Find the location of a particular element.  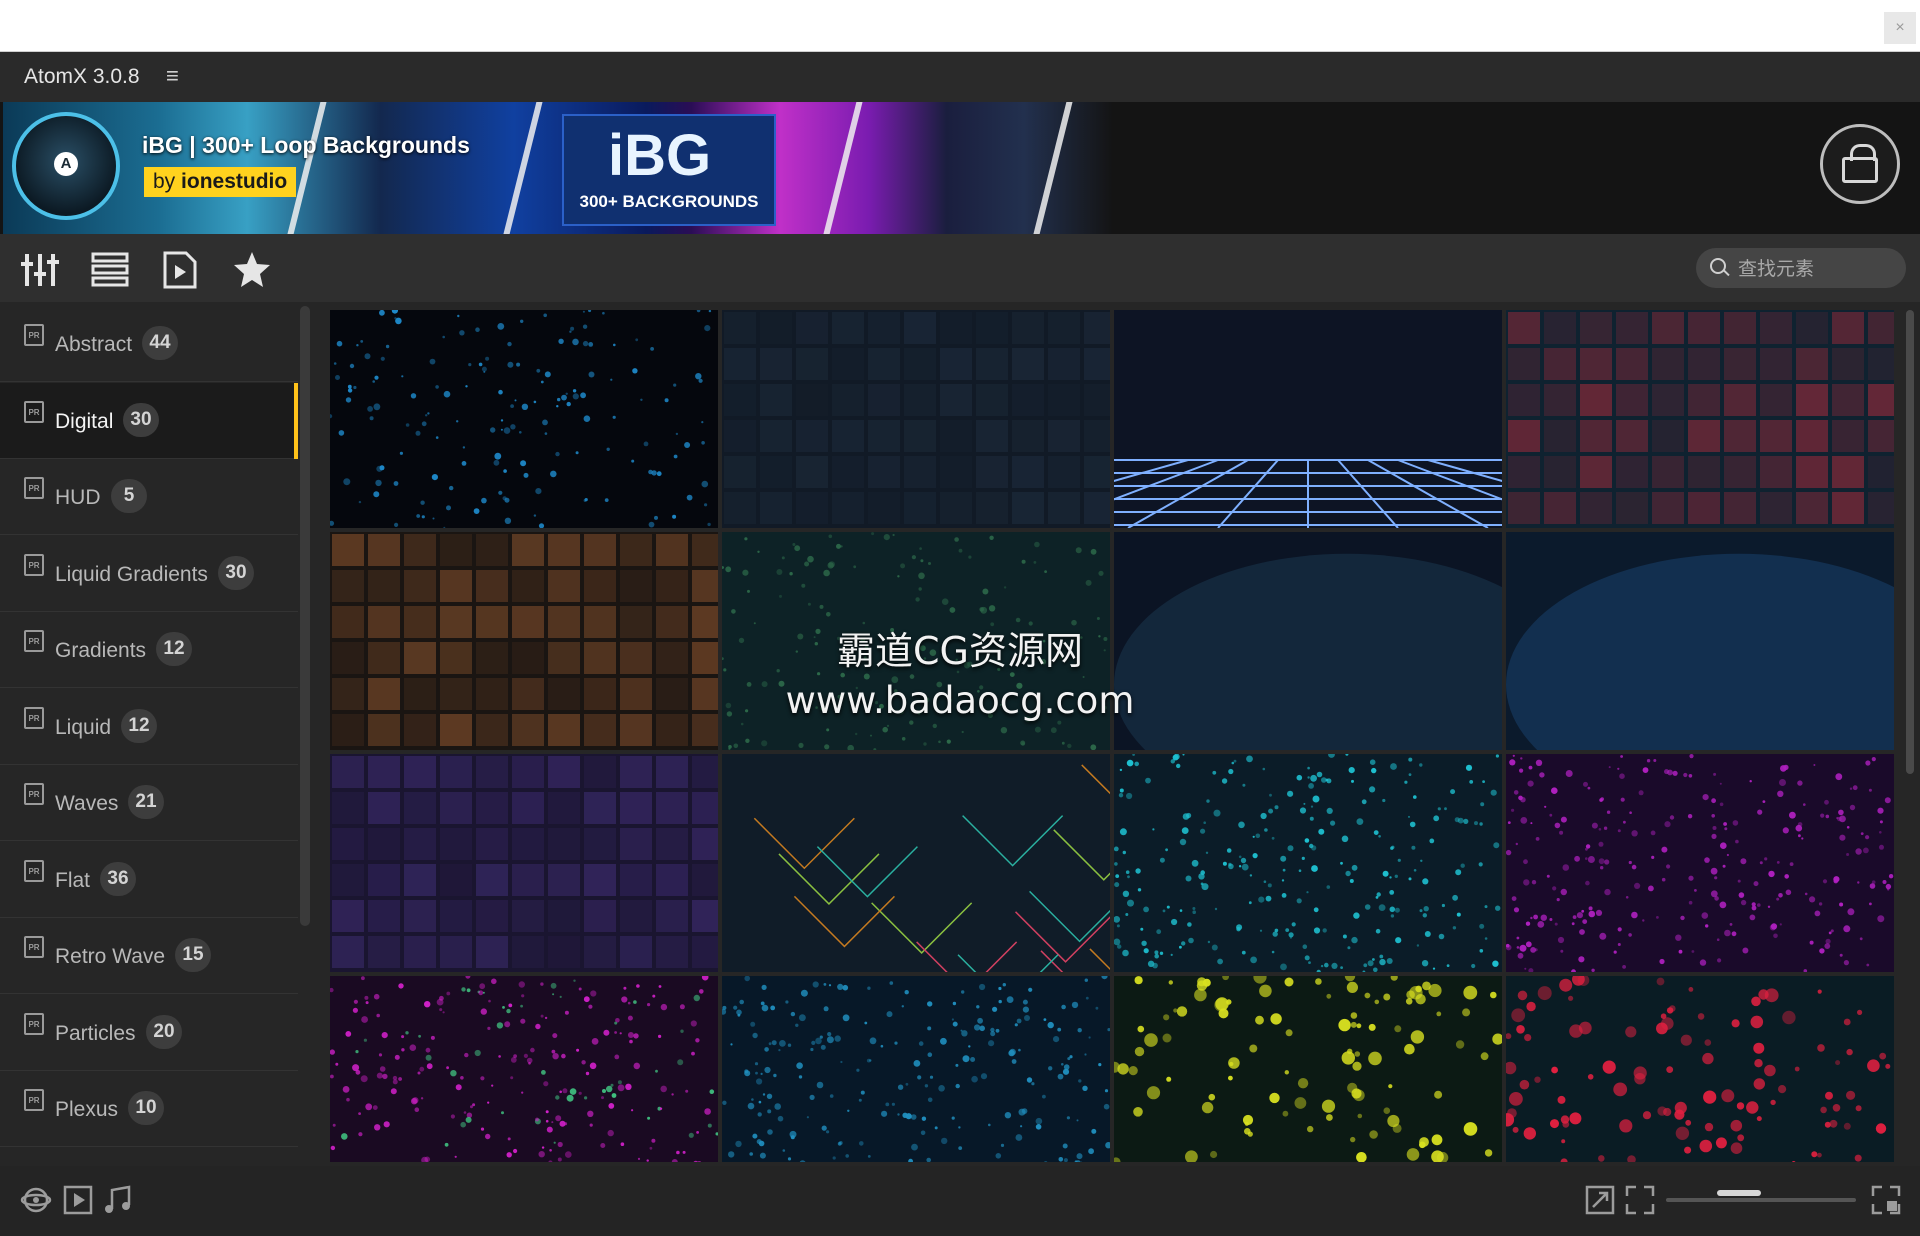

sidebar-item-label: Plexus is located at coordinates (87, 1109).